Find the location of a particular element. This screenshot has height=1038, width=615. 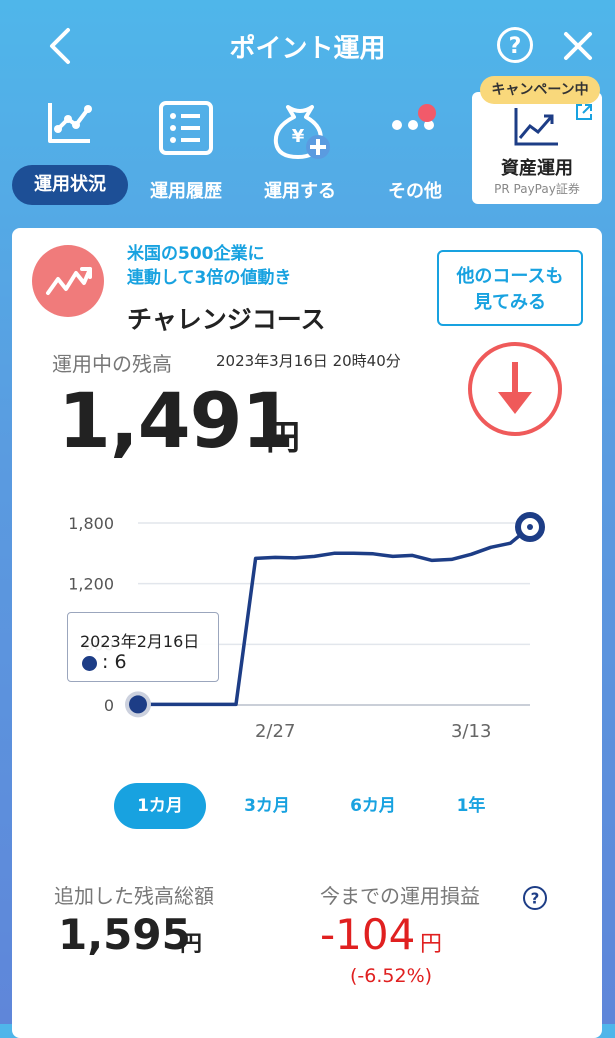

close-icon is located at coordinates (578, 46).